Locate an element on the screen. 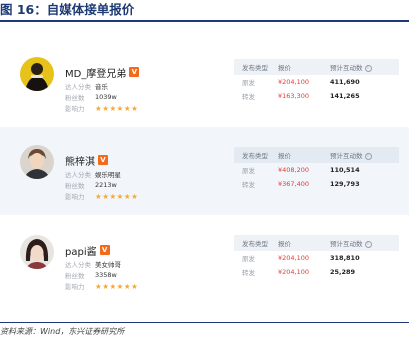 This screenshot has width=409, height=346. source-note: 资料来源：Wind，东兴证券研究所 is located at coordinates (62, 331).